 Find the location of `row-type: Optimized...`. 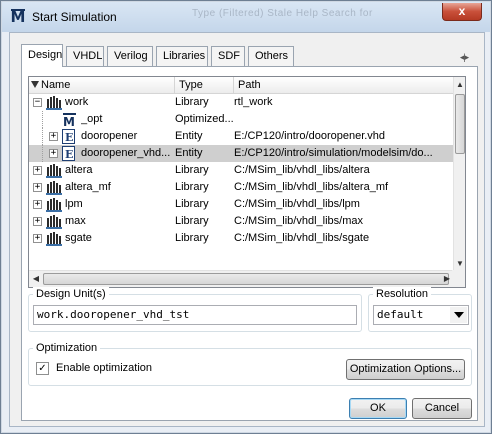

row-type: Optimized... is located at coordinates (204, 119).